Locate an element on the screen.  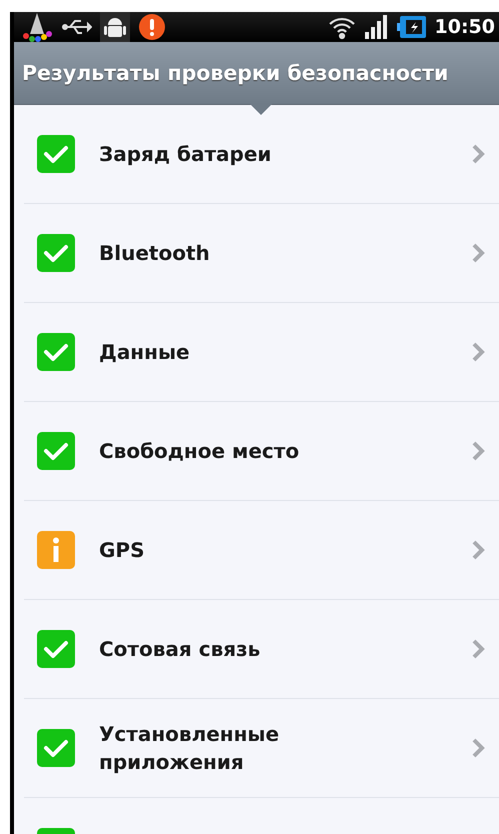
result-label: Сотовая связь is located at coordinates (179, 649).